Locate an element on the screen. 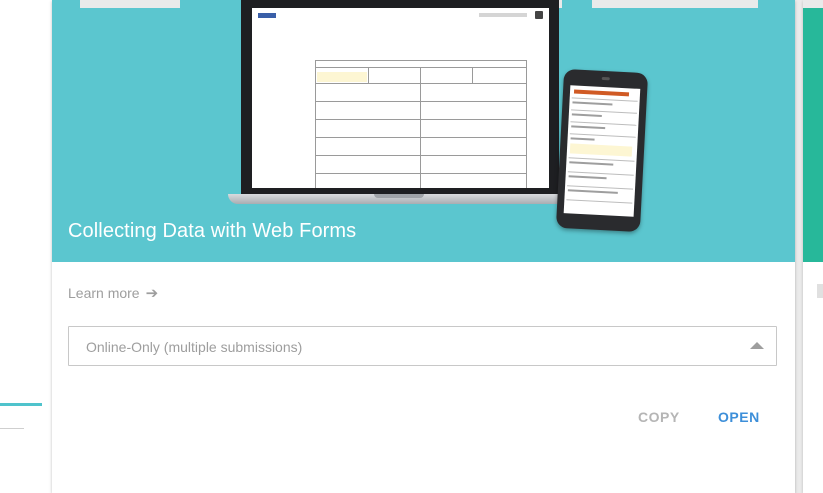  laptop-web-form-preview is located at coordinates (400, 98).